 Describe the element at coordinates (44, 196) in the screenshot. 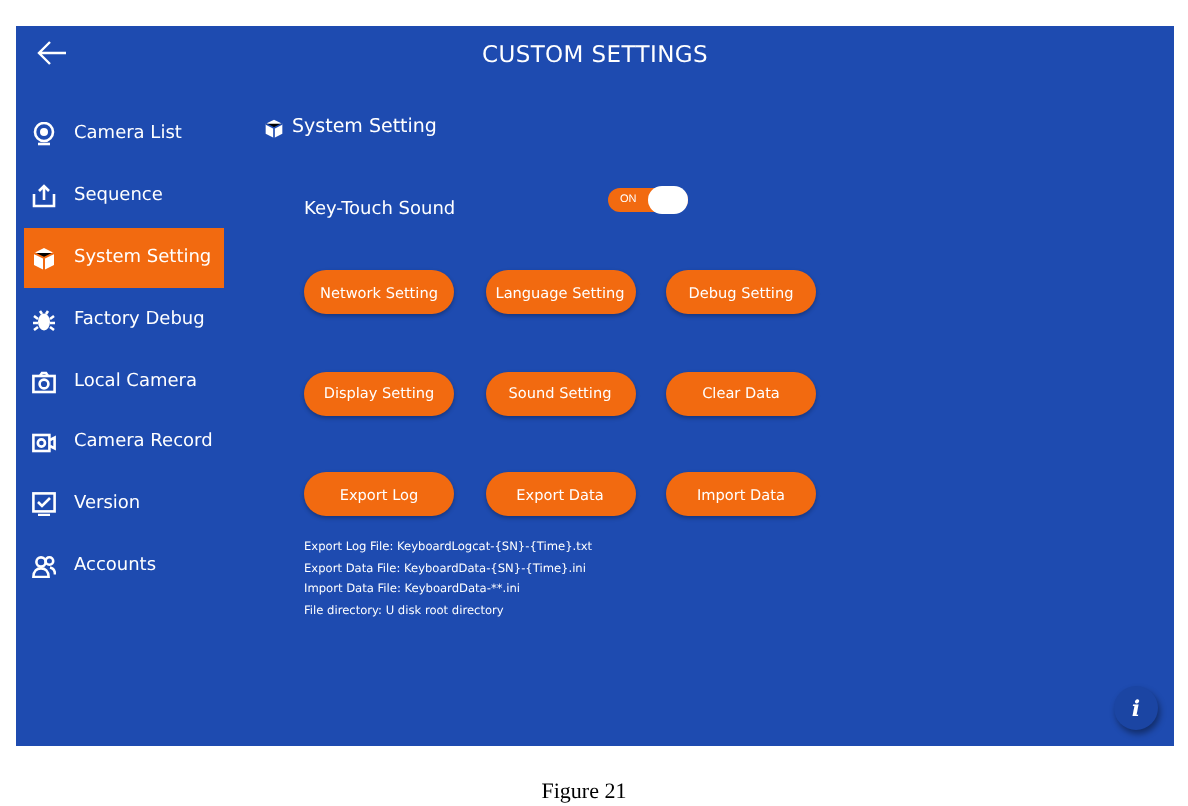

I see `share-box-icon` at that location.